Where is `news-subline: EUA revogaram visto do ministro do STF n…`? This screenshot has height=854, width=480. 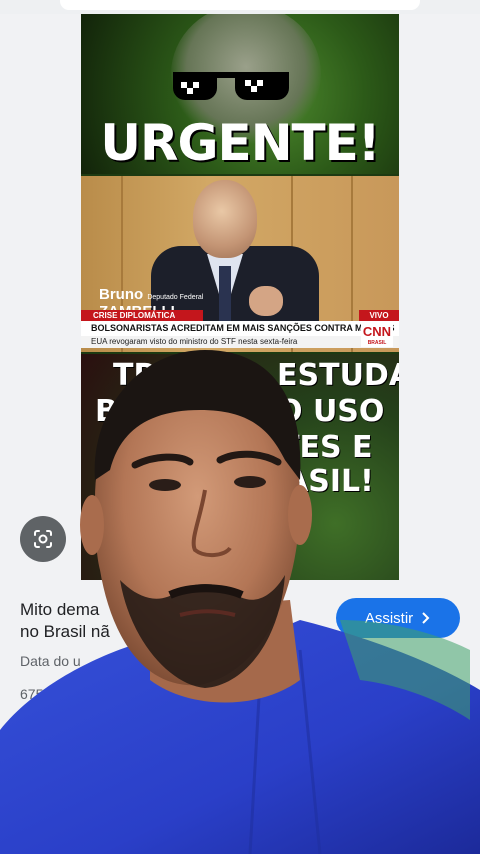 news-subline: EUA revogaram visto do ministro do STF n… is located at coordinates (240, 342).